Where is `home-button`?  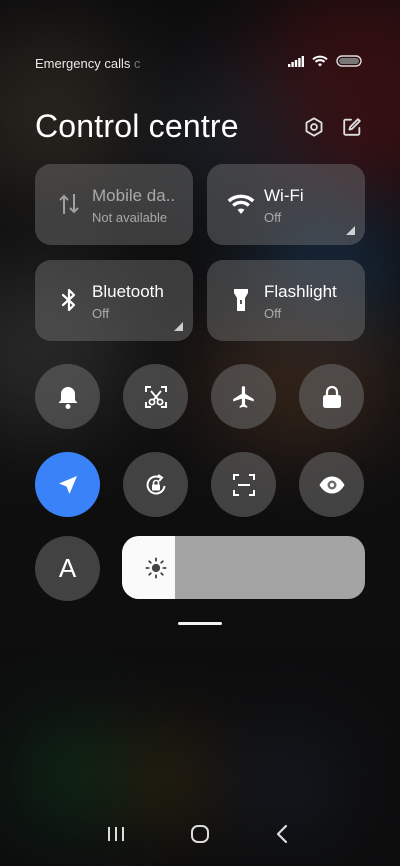
home-button is located at coordinates (200, 834).